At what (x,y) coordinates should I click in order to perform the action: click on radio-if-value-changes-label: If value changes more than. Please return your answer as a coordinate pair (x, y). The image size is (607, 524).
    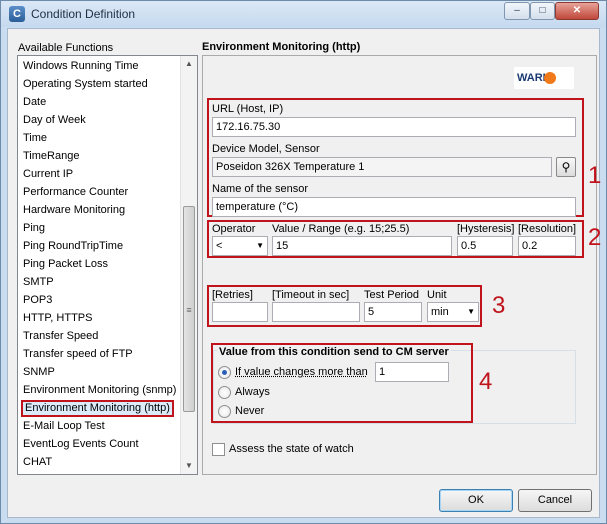
    Looking at the image, I should click on (301, 372).